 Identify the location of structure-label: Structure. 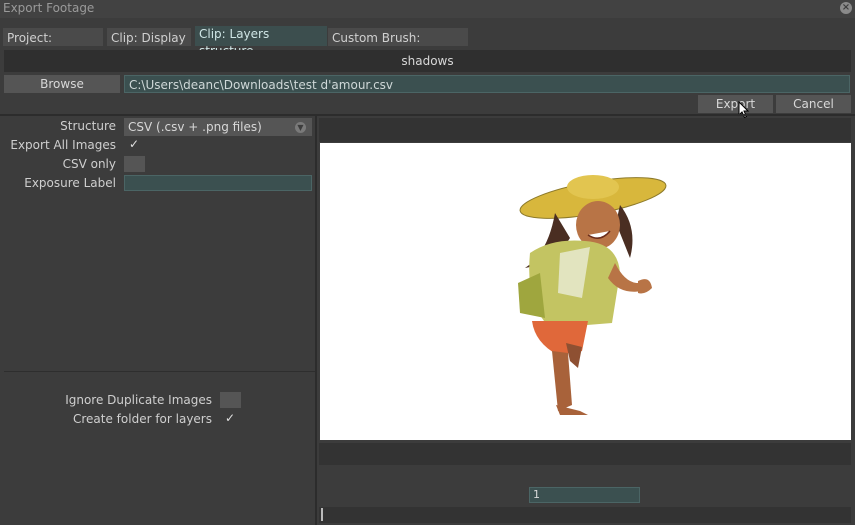
(88, 126).